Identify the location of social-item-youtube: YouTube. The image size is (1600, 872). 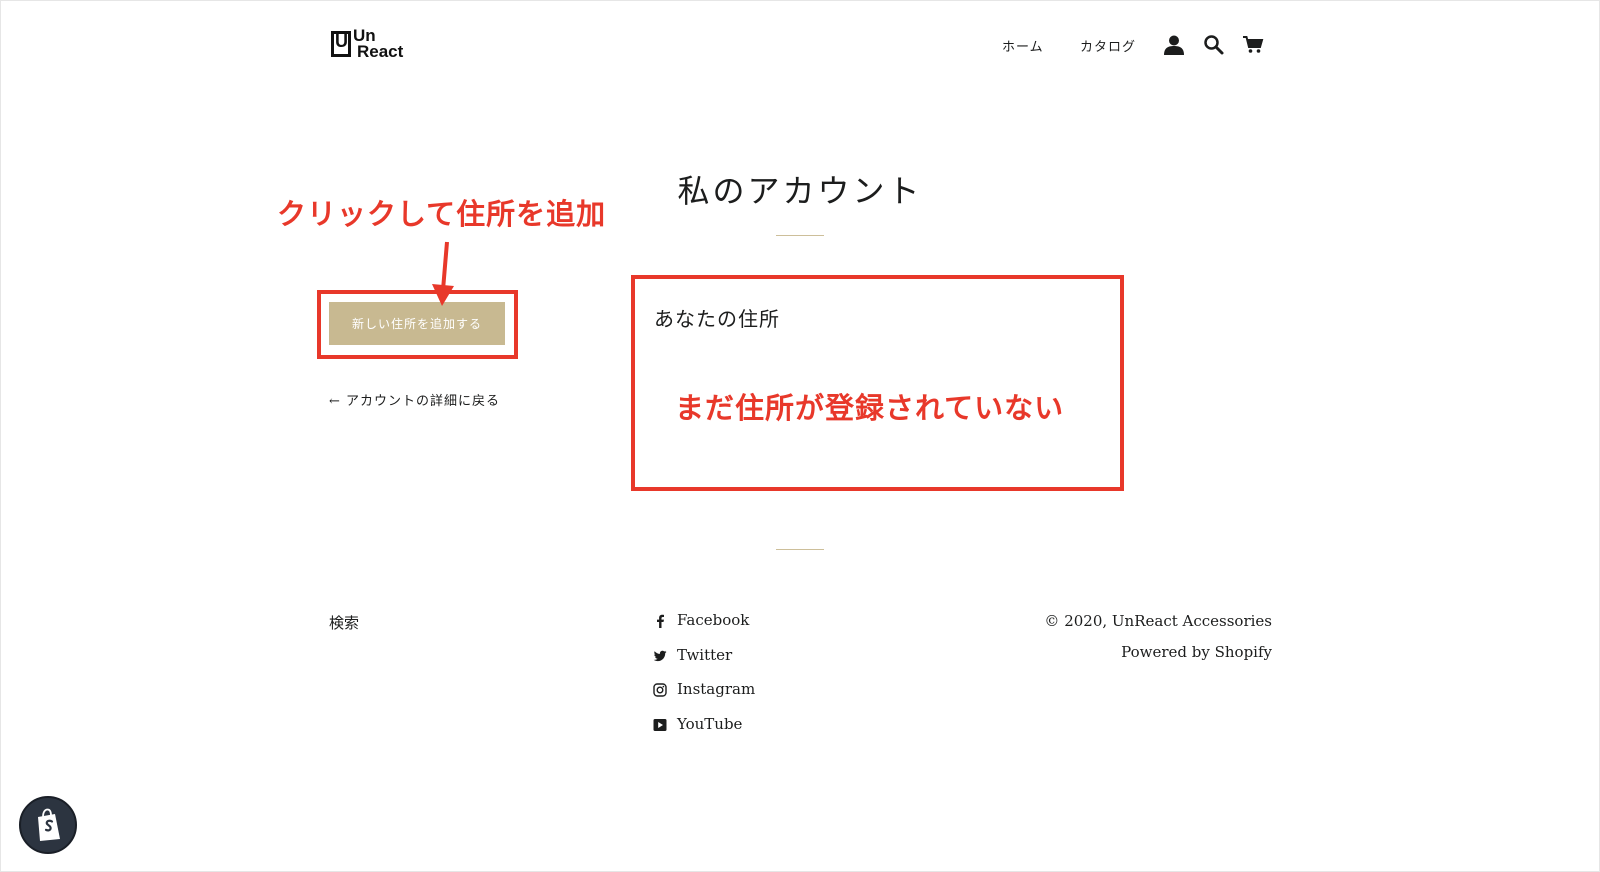
(704, 732).